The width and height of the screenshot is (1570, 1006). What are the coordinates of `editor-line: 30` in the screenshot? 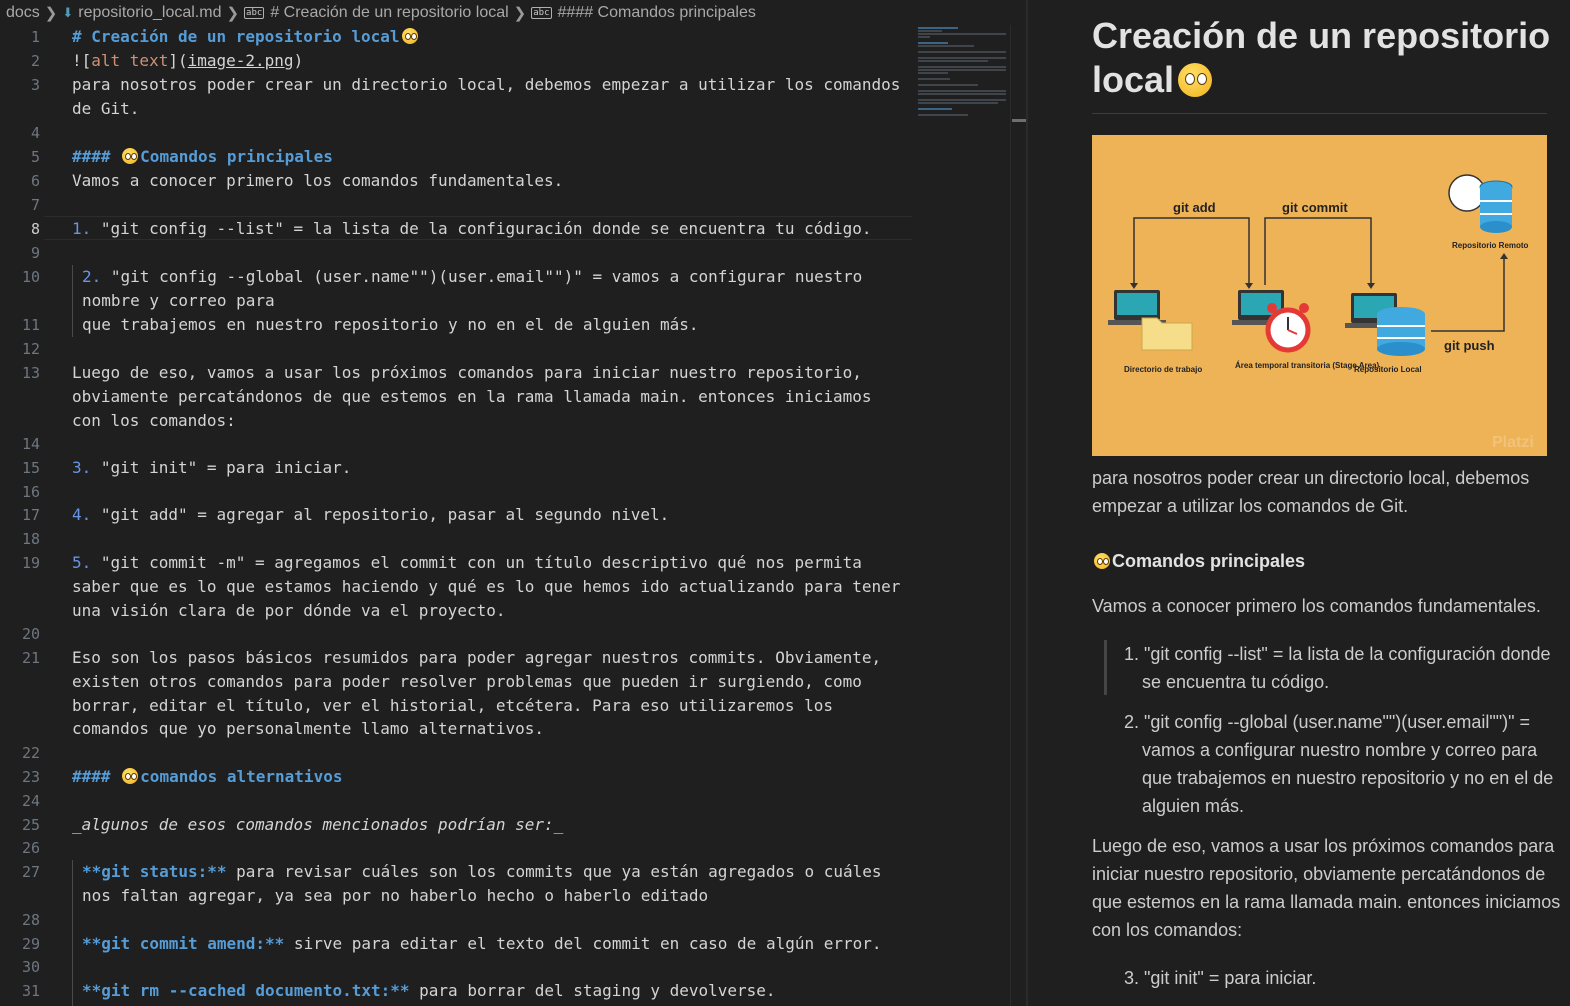 It's located at (505, 967).